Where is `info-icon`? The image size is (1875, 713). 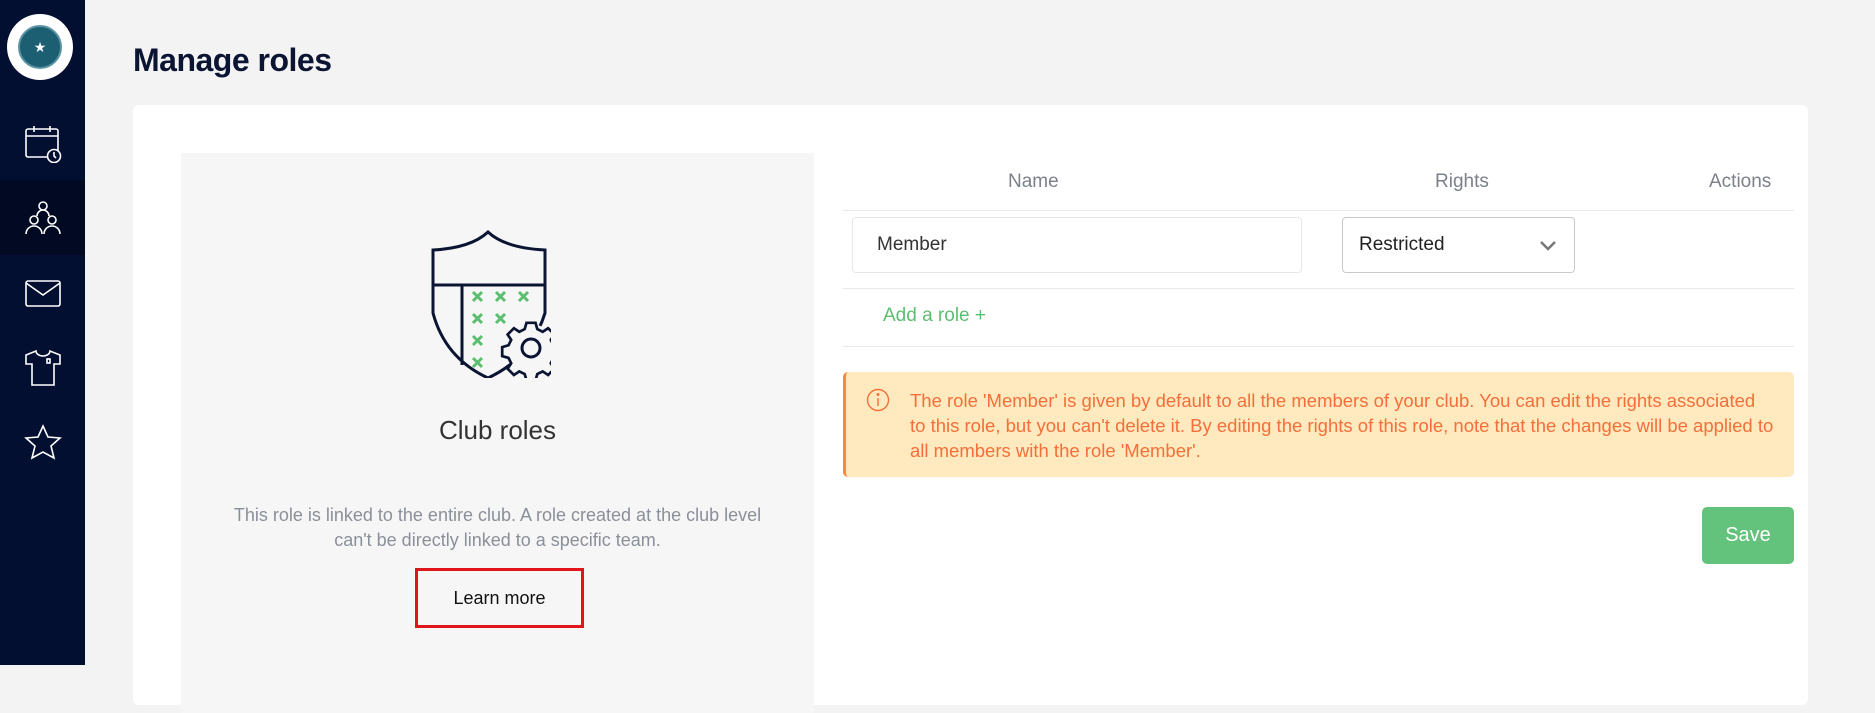
info-icon is located at coordinates (878, 400).